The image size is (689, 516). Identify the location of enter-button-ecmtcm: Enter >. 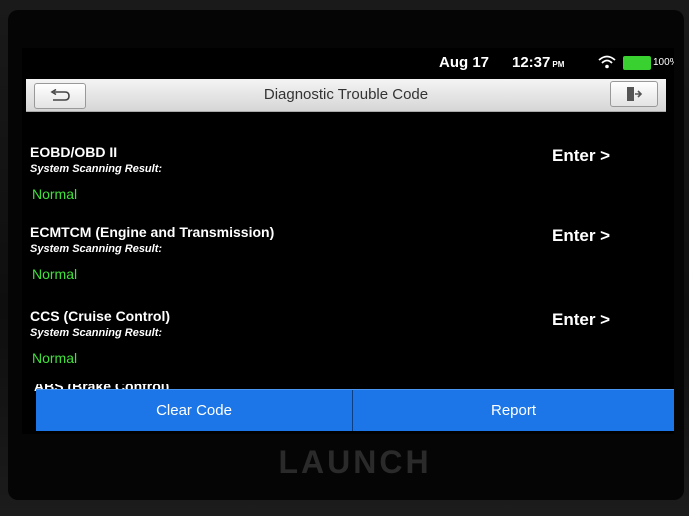
(581, 236).